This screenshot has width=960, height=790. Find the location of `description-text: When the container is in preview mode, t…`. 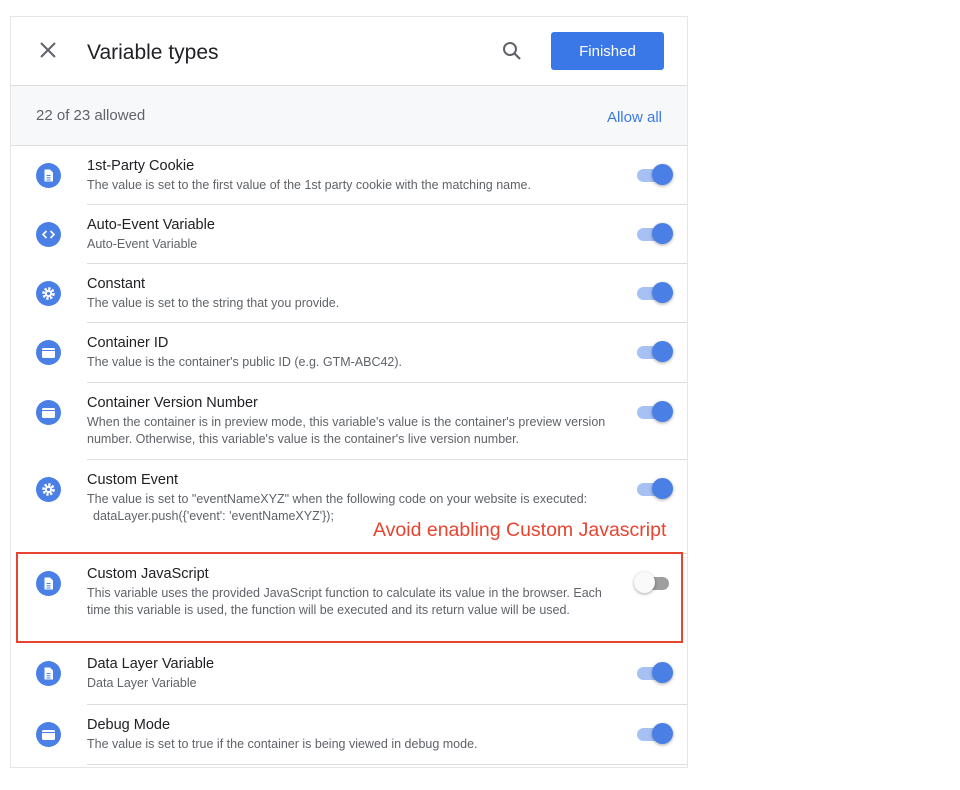

description-text: When the container is in preview mode, t… is located at coordinates (346, 430).